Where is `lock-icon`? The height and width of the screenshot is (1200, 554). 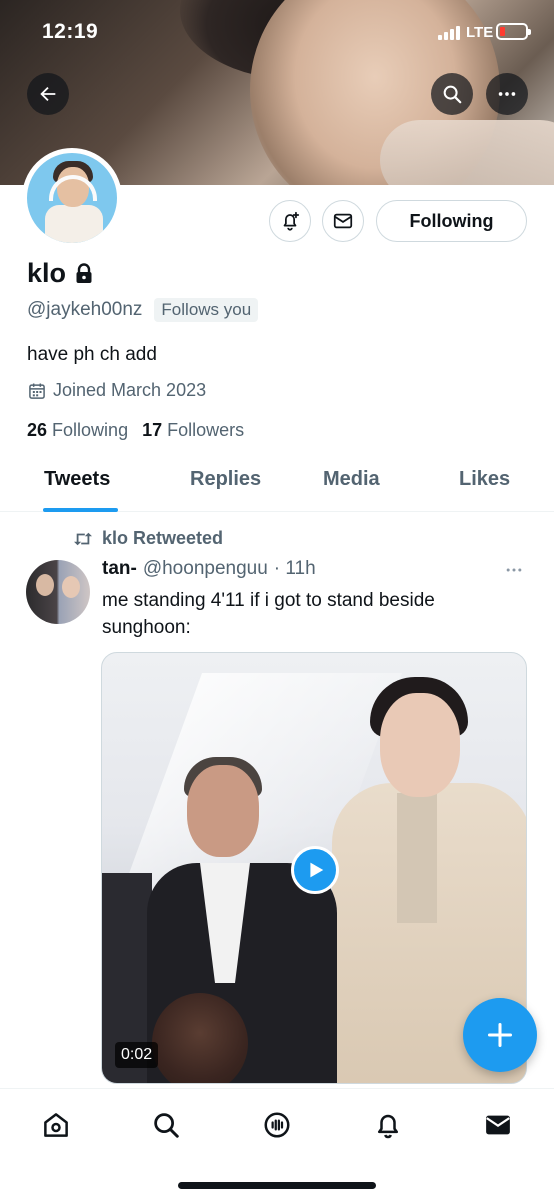 lock-icon is located at coordinates (84, 272).